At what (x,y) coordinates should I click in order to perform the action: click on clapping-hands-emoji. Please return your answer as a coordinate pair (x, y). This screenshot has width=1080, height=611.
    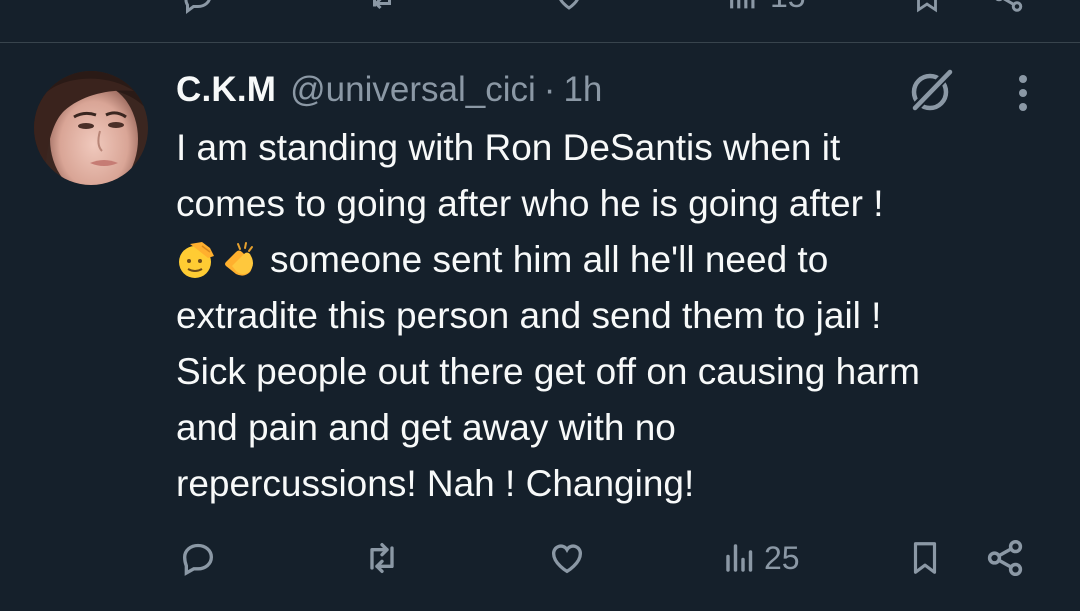
    Looking at the image, I should click on (238, 260).